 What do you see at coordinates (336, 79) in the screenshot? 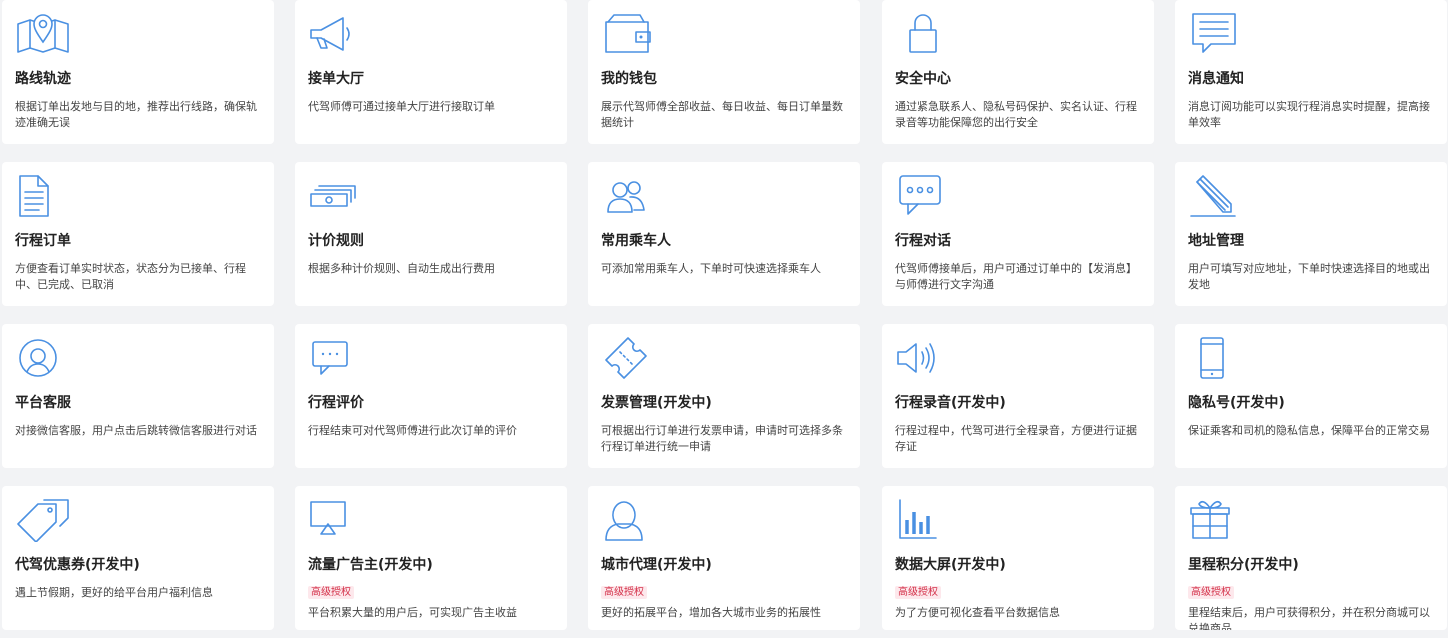
I see `feature-title: 接单大厅` at bounding box center [336, 79].